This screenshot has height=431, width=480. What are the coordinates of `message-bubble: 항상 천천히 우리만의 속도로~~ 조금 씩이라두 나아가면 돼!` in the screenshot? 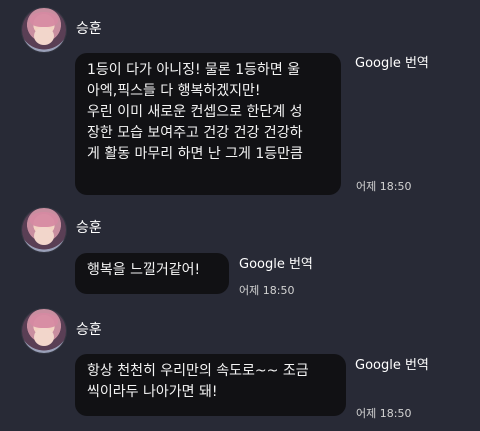 It's located at (210, 385).